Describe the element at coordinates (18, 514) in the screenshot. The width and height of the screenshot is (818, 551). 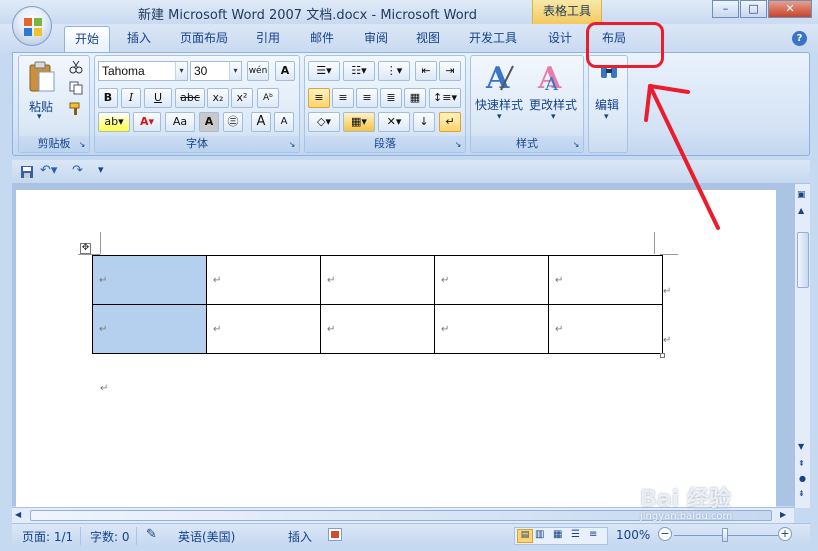
I see `scroll-left-icon: ◀` at that location.